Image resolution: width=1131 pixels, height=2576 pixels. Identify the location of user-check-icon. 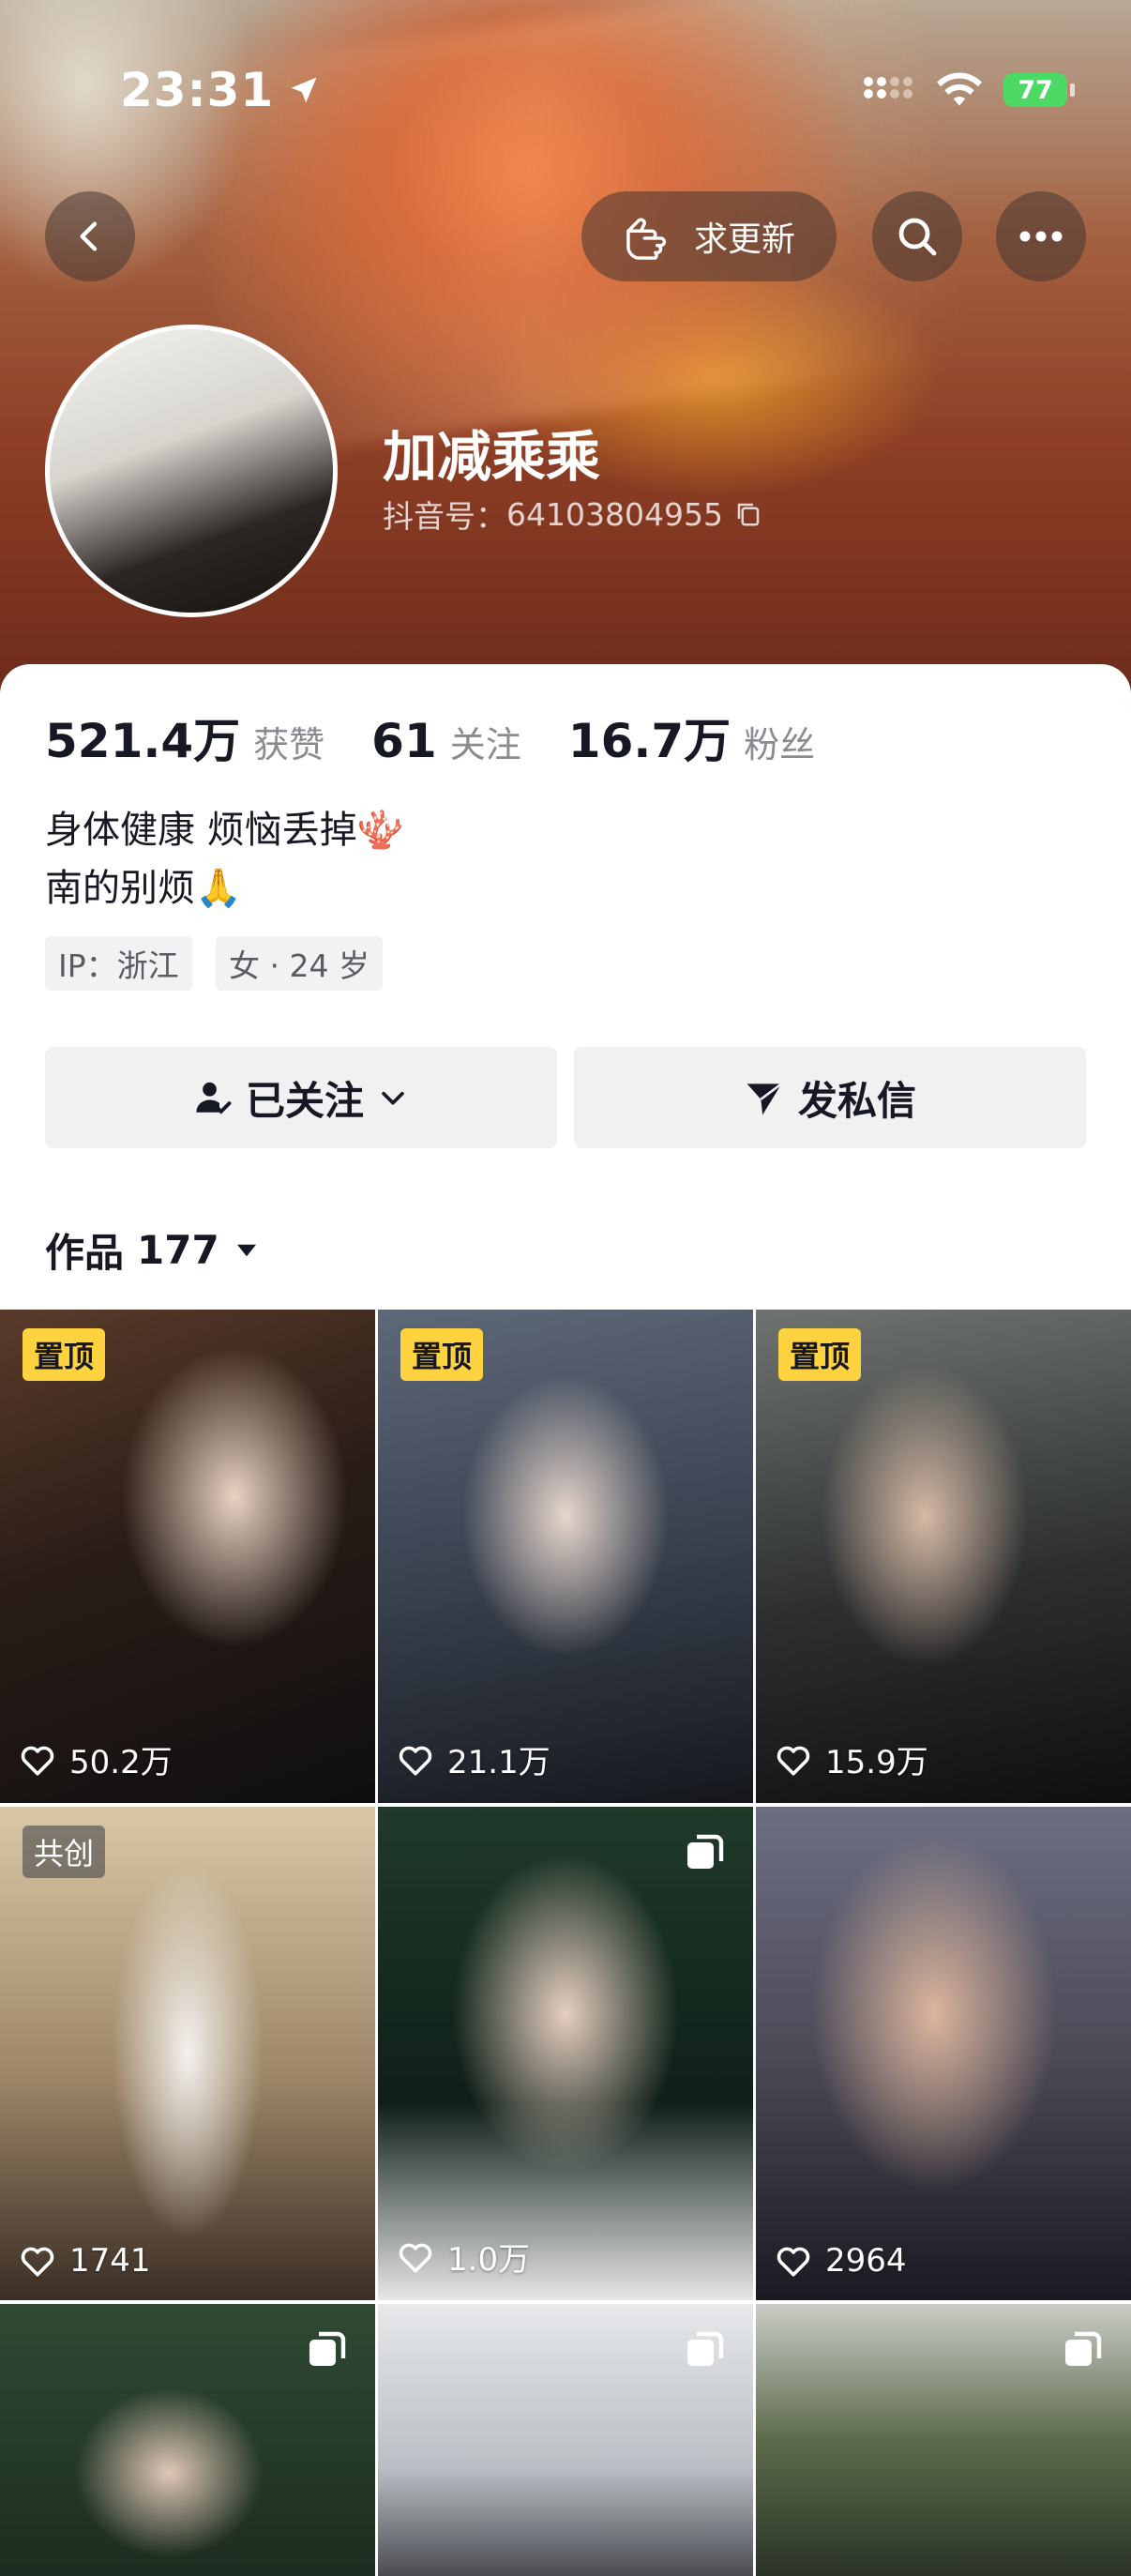
(214, 1098).